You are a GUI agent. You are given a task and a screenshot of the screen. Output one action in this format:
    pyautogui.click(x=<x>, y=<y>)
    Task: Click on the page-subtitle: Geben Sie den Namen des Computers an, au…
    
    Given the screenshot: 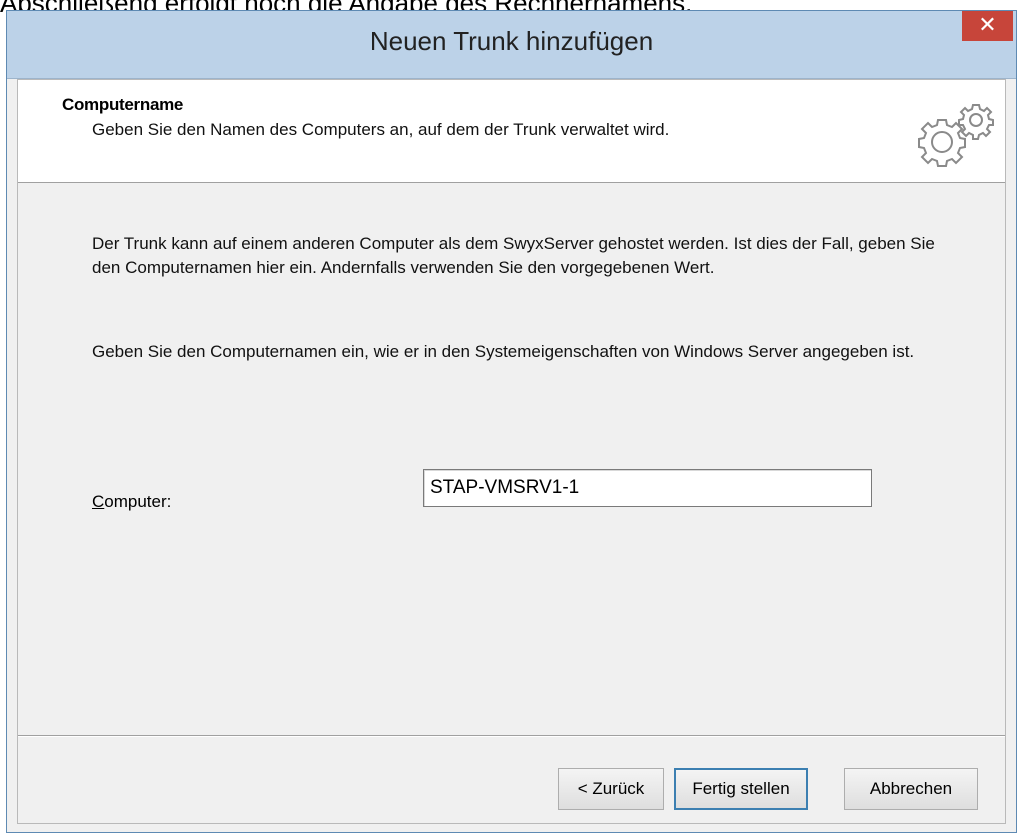 What is the action you would take?
    pyautogui.click(x=381, y=129)
    